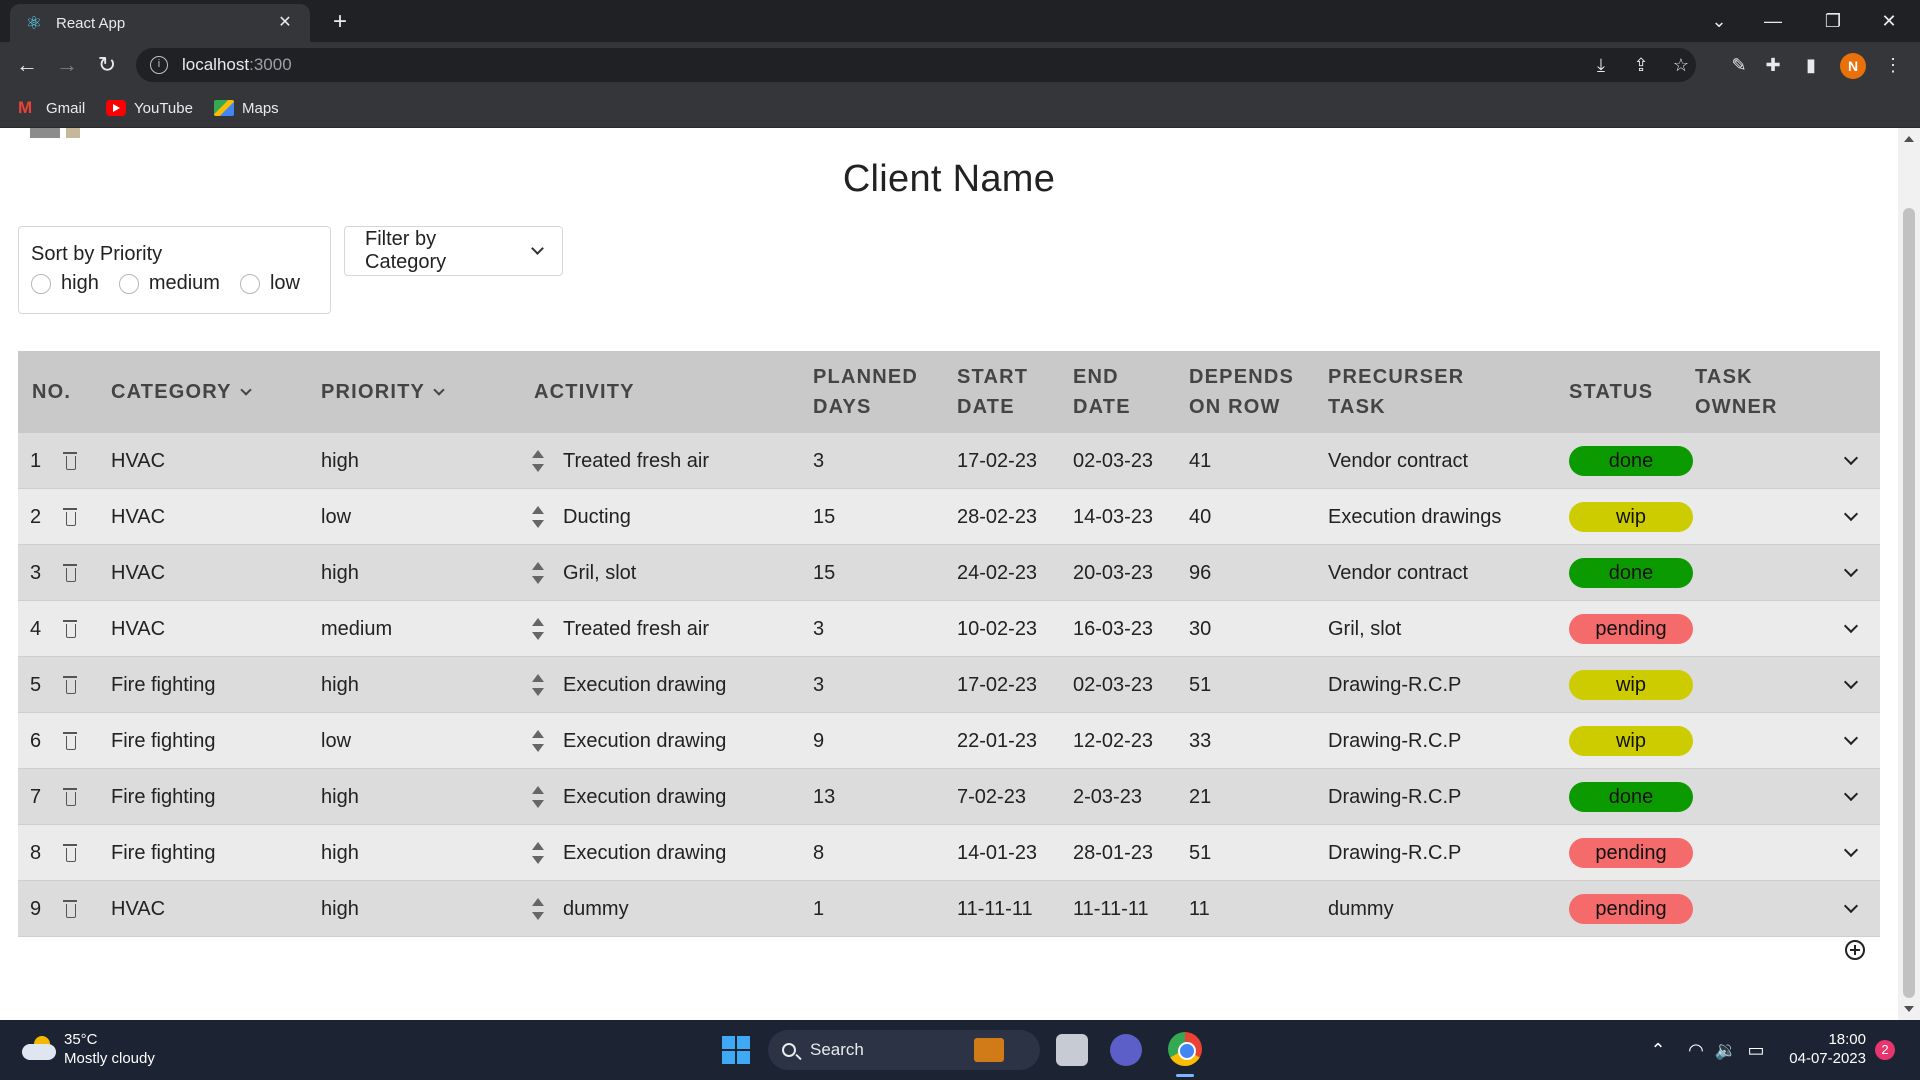 This screenshot has width=1920, height=1080. Describe the element at coordinates (149, 108) in the screenshot. I see `bookmark-youtube: YouTube` at that location.